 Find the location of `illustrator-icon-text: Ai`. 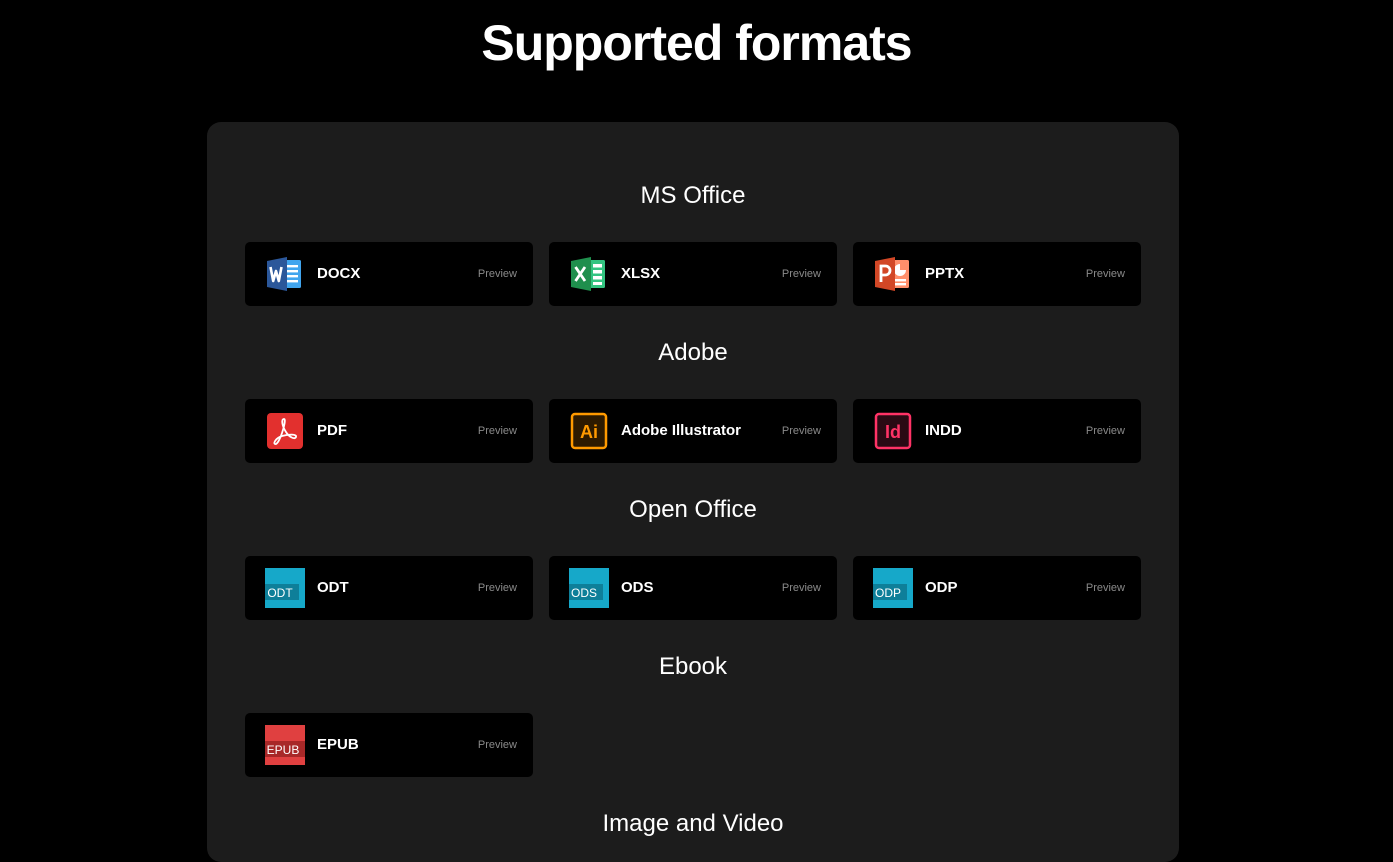

illustrator-icon-text: Ai is located at coordinates (589, 432).